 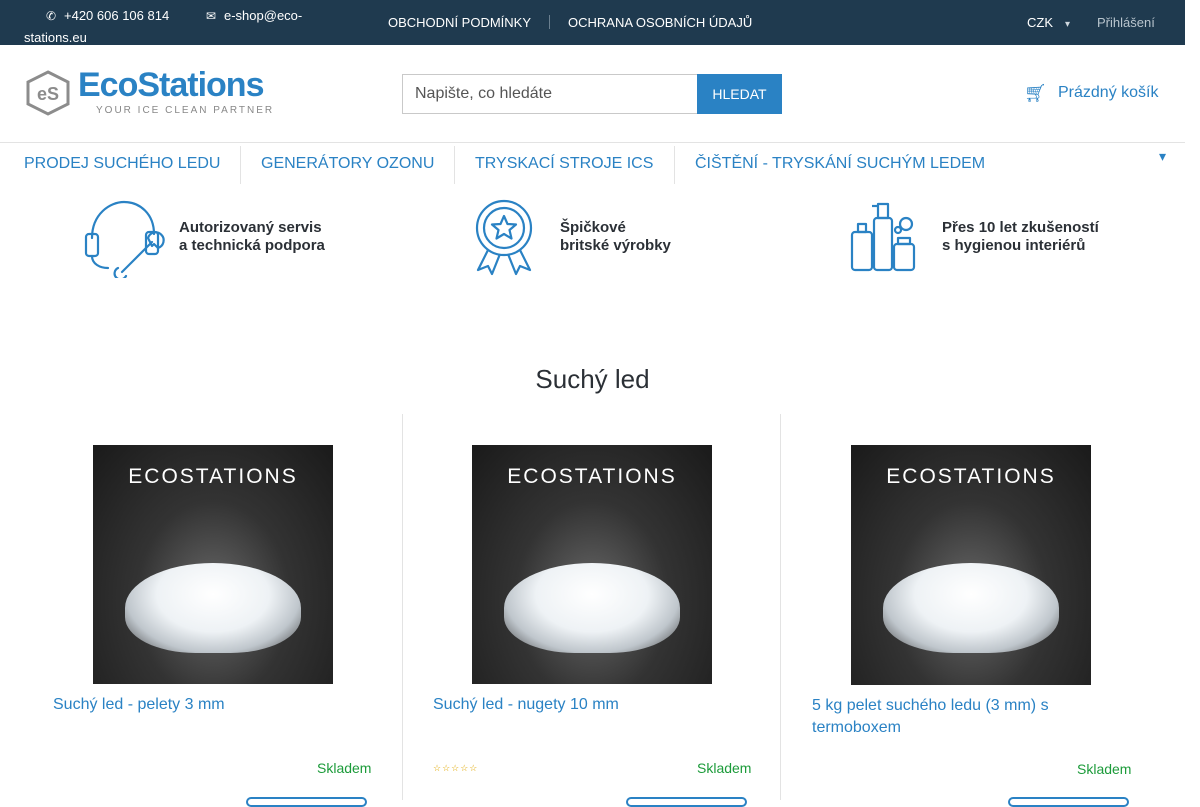 What do you see at coordinates (1126, 22) in the screenshot?
I see `login-link: Přihlášení` at bounding box center [1126, 22].